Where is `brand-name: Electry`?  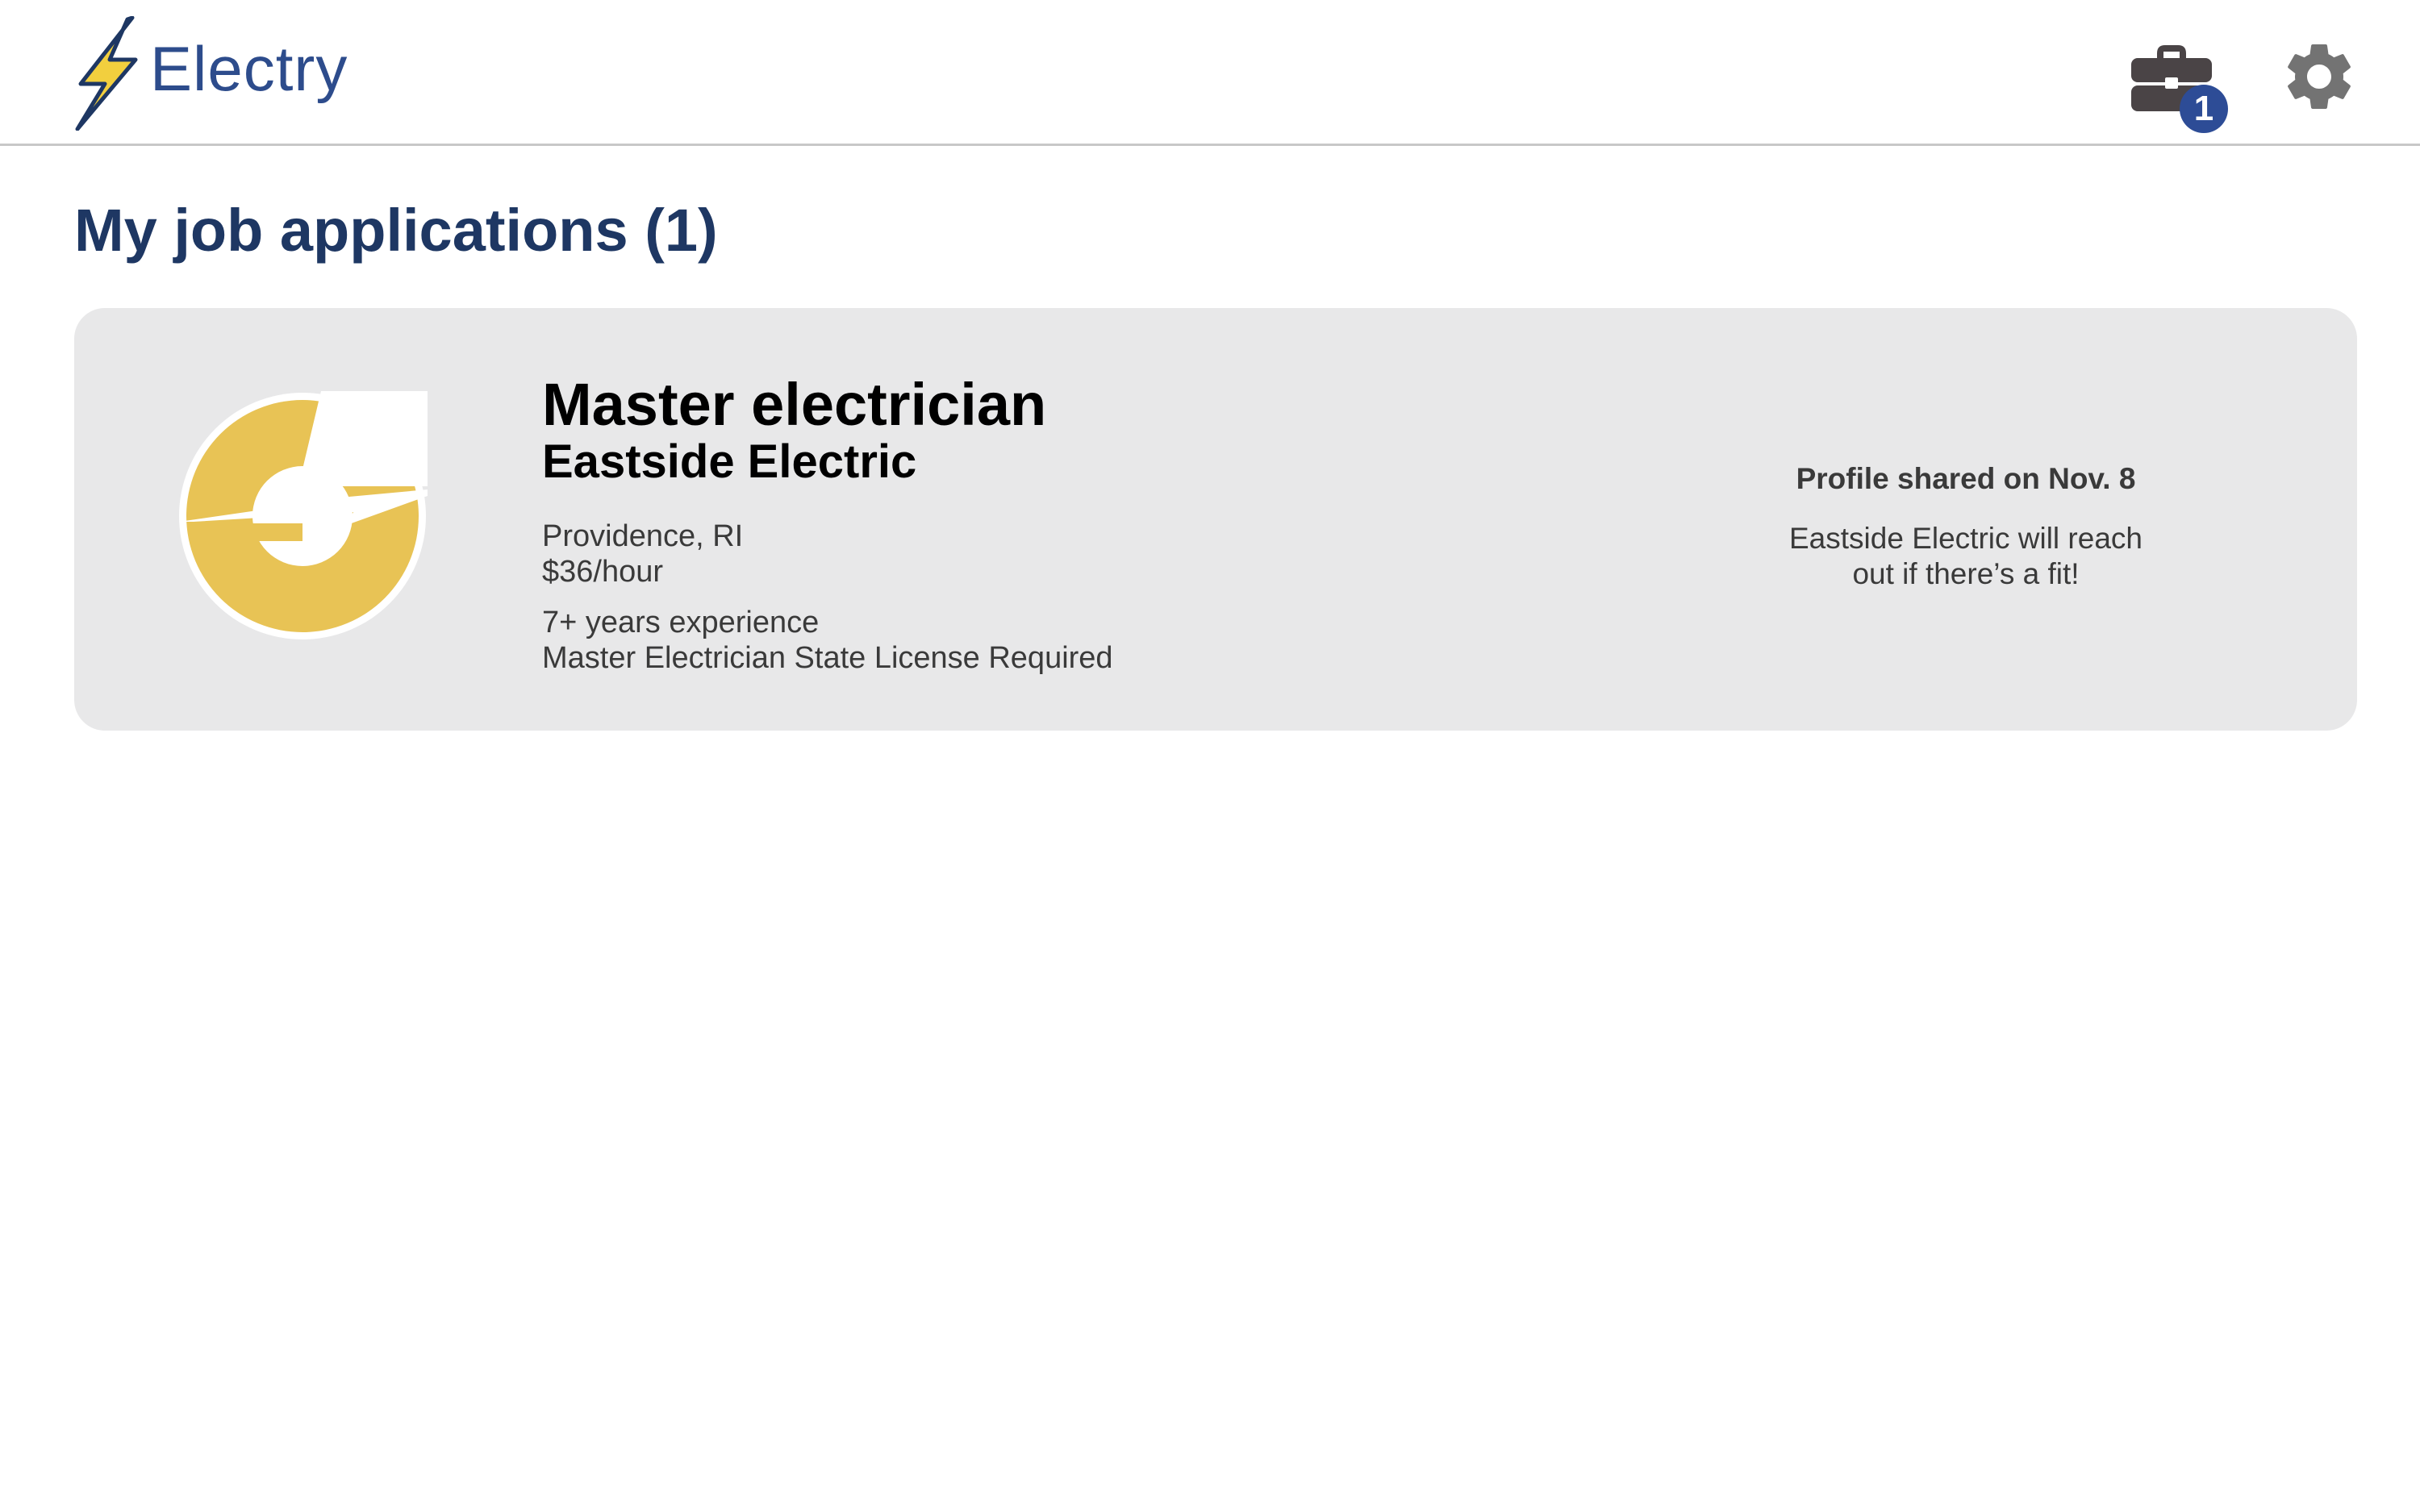
brand-name: Electry is located at coordinates (249, 68).